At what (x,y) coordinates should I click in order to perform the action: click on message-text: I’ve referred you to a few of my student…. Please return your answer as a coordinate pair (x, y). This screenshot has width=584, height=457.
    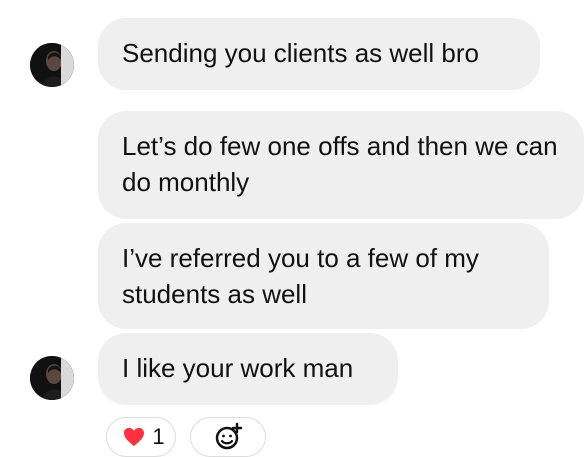
    Looking at the image, I should click on (300, 276).